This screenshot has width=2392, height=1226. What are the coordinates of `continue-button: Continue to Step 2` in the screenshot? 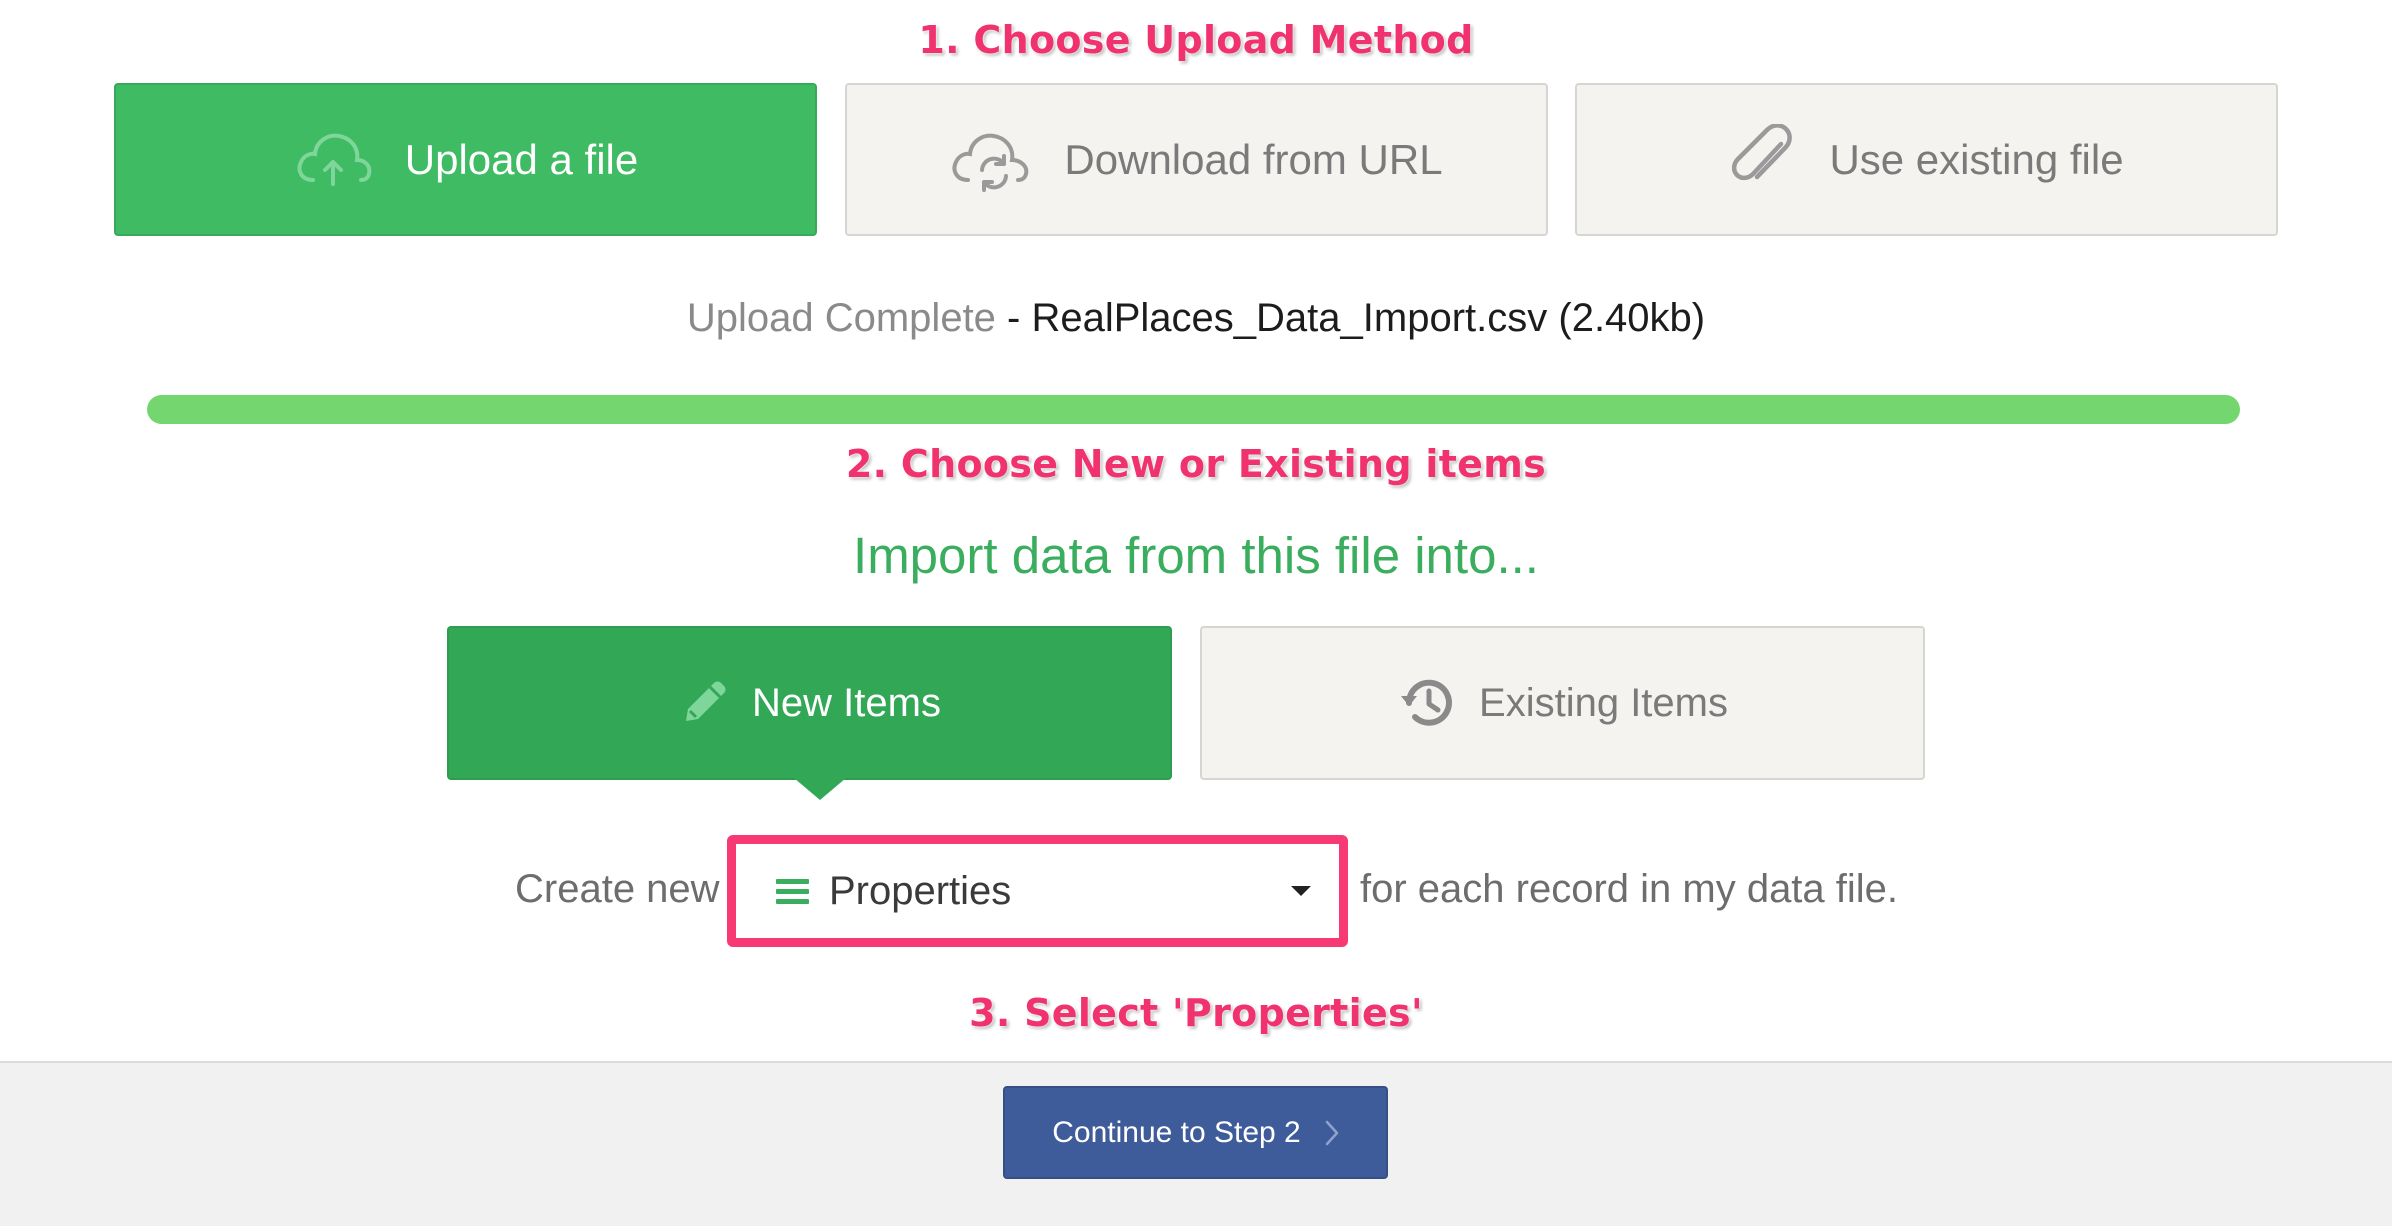 It's located at (1195, 1132).